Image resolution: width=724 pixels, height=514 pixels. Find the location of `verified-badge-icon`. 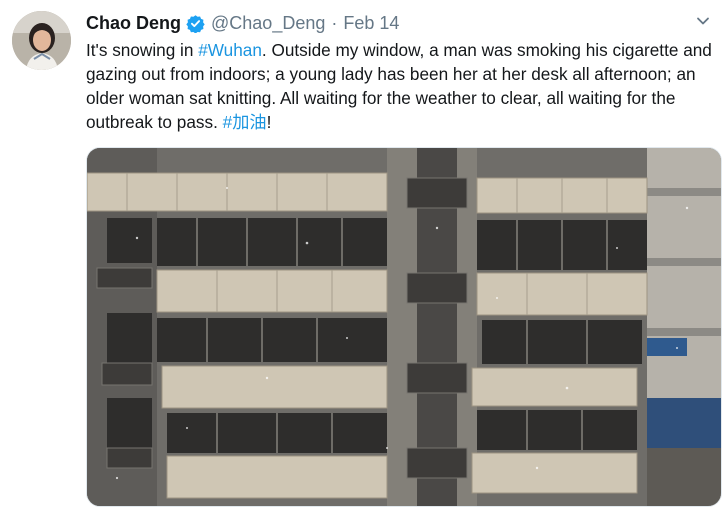

verified-badge-icon is located at coordinates (195, 24).